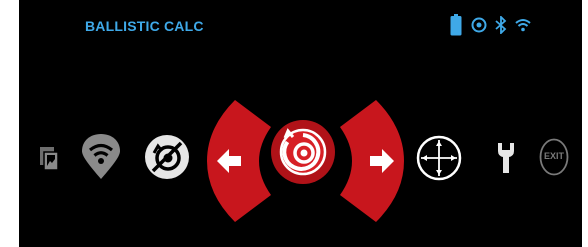  Describe the element at coordinates (144, 26) in the screenshot. I see `page-title: BALLISTIC CALC` at that location.